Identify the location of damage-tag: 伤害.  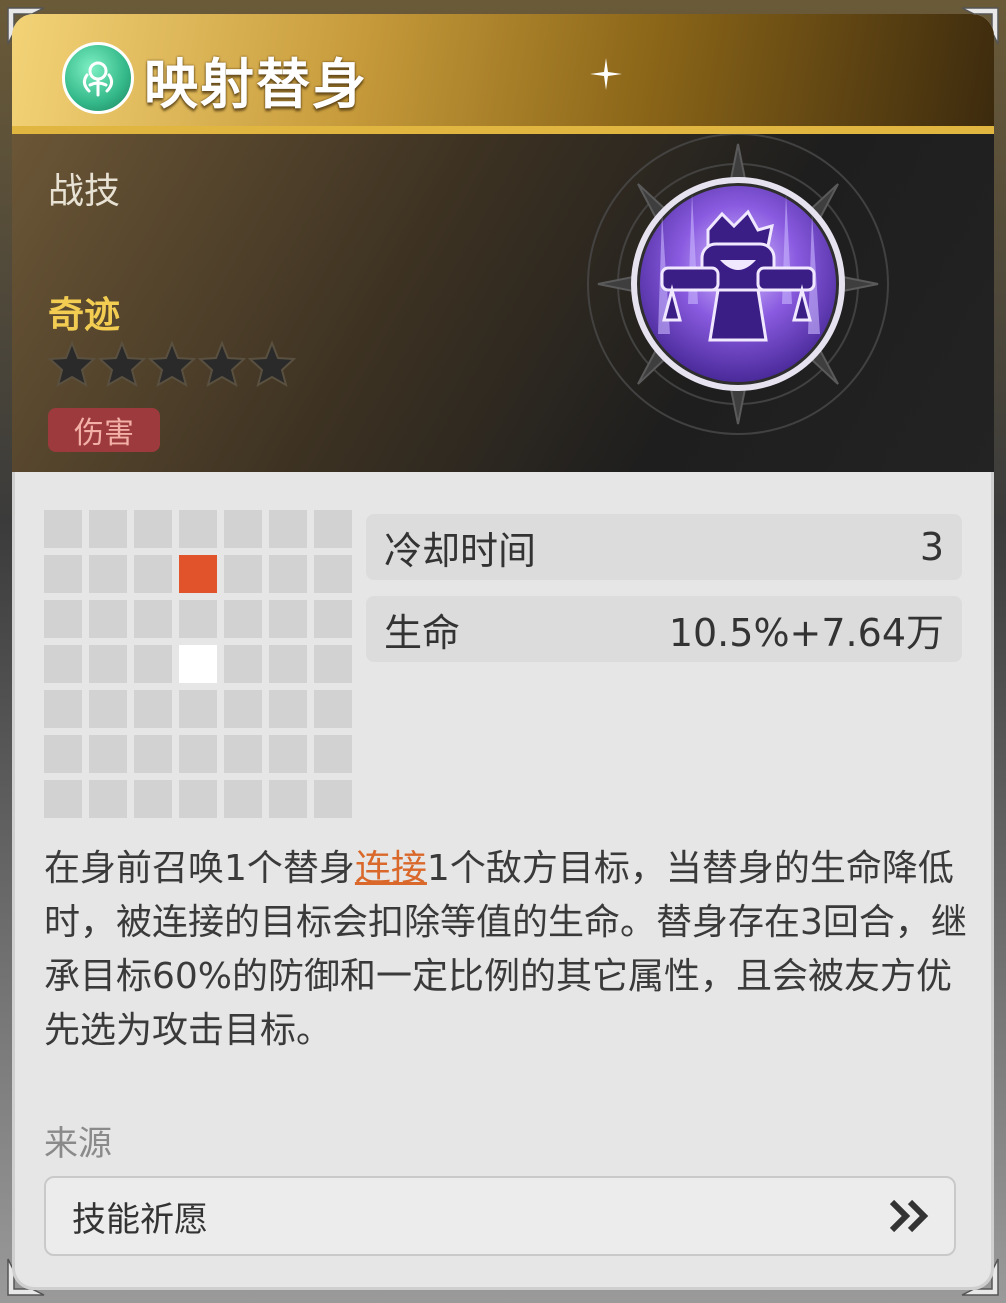
(104, 430).